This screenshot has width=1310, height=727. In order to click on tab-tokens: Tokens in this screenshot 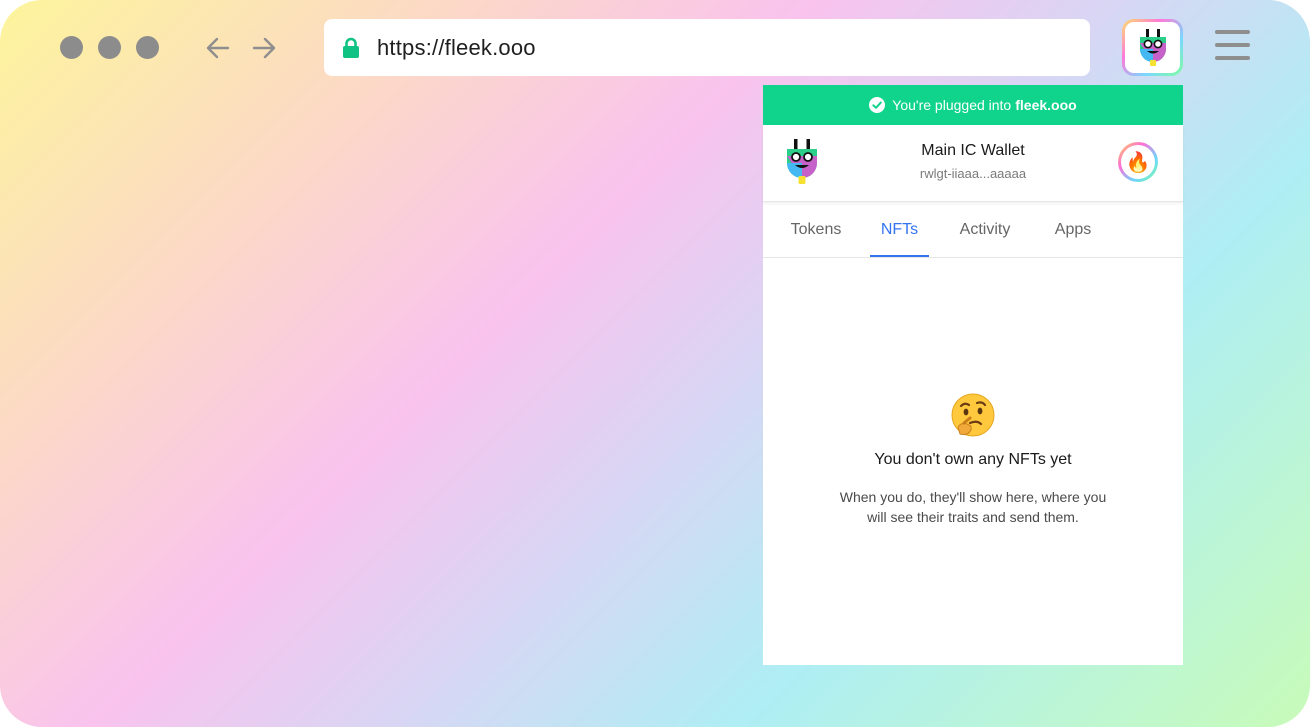, I will do `click(816, 229)`.